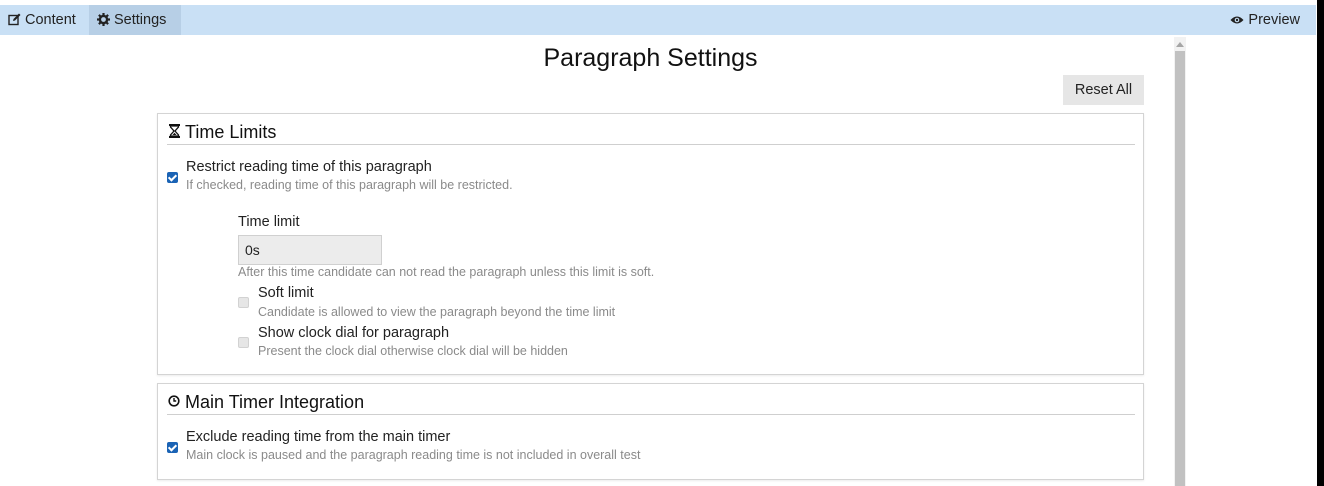 This screenshot has height=486, width=1324. What do you see at coordinates (651, 132) in the screenshot?
I see `time-limits-header: Time Limits` at bounding box center [651, 132].